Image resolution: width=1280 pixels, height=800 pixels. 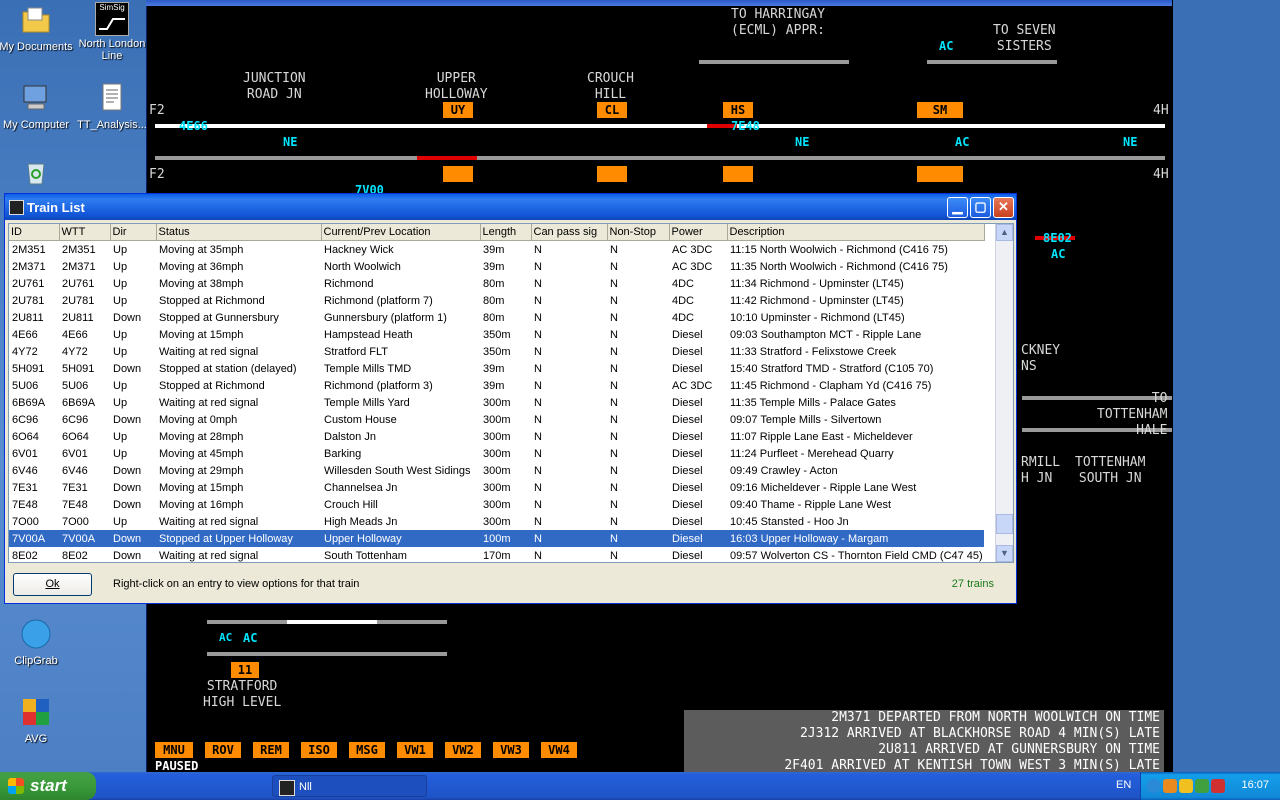 I want to click on table-cell: 11:33 Stratford - Felixstowe Creek, so click(x=813, y=351).